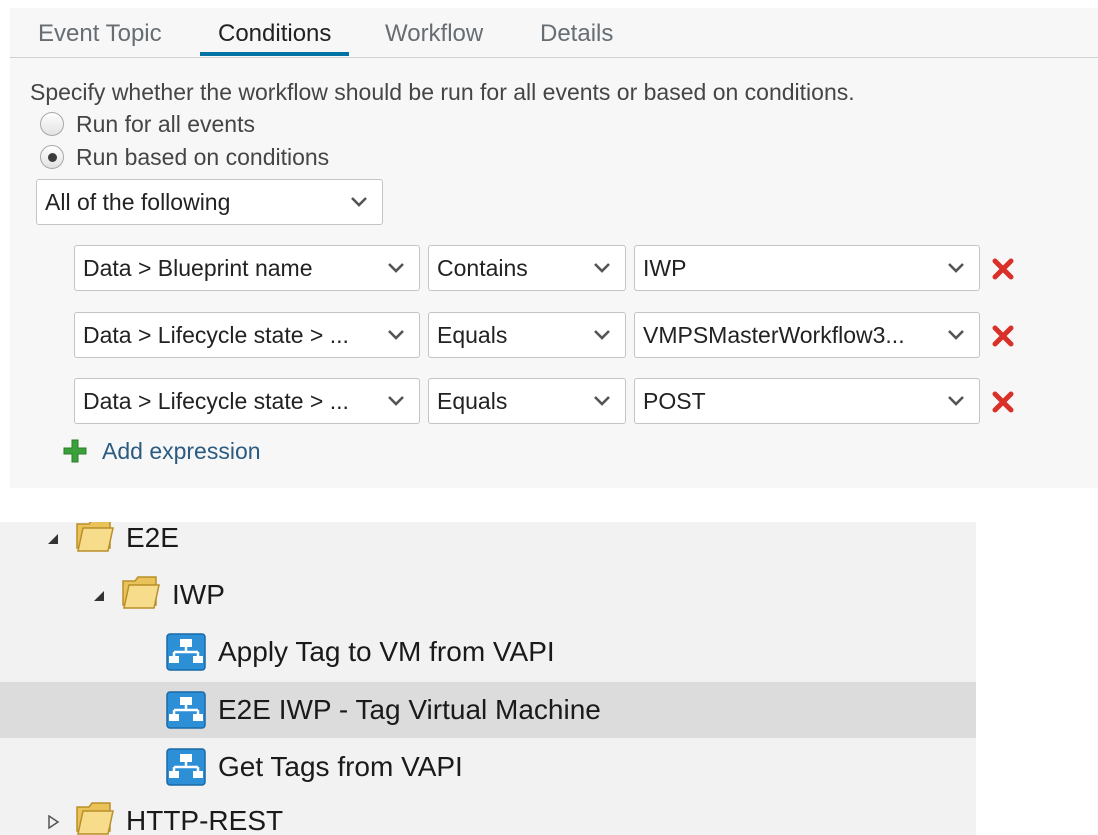 This screenshot has height=835, width=1098. Describe the element at coordinates (482, 268) in the screenshot. I see `condition-operator-value: Contains` at that location.